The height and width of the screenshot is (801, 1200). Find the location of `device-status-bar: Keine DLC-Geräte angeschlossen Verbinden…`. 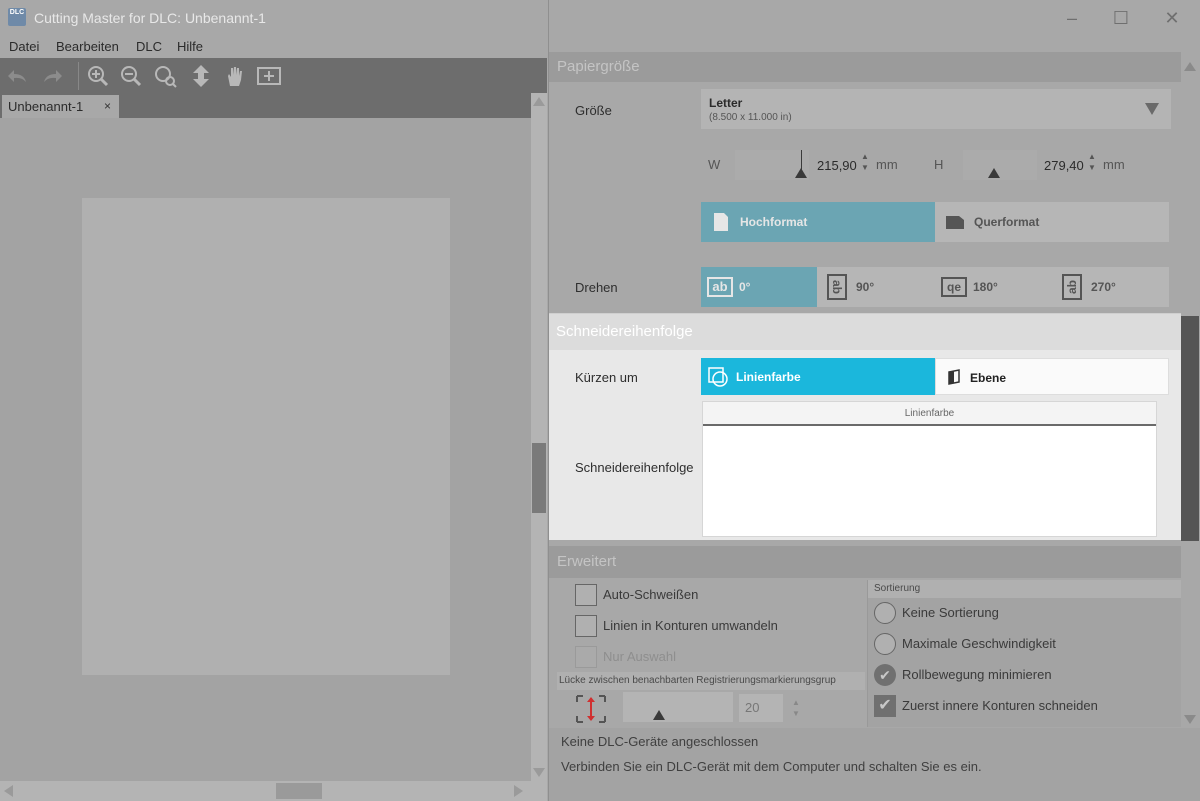

device-status-bar: Keine DLC-Geräte angeschlossen Verbinden… is located at coordinates (874, 764).